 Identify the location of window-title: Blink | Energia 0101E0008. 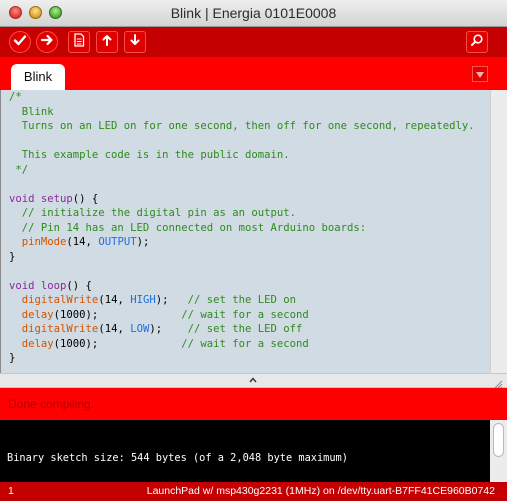
(253, 13).